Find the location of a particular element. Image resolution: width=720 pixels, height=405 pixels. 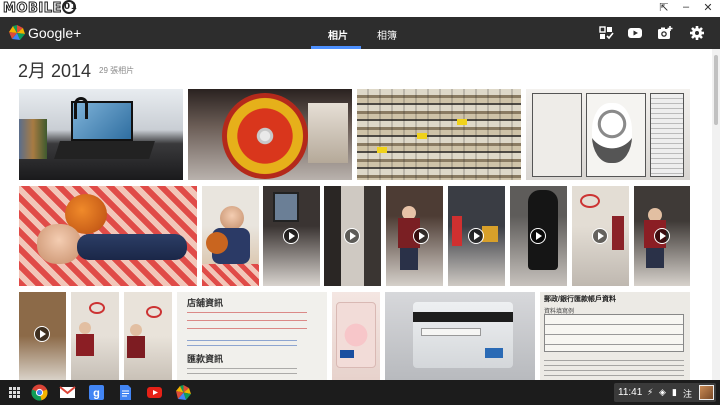

photo-card-front is located at coordinates (356, 336).